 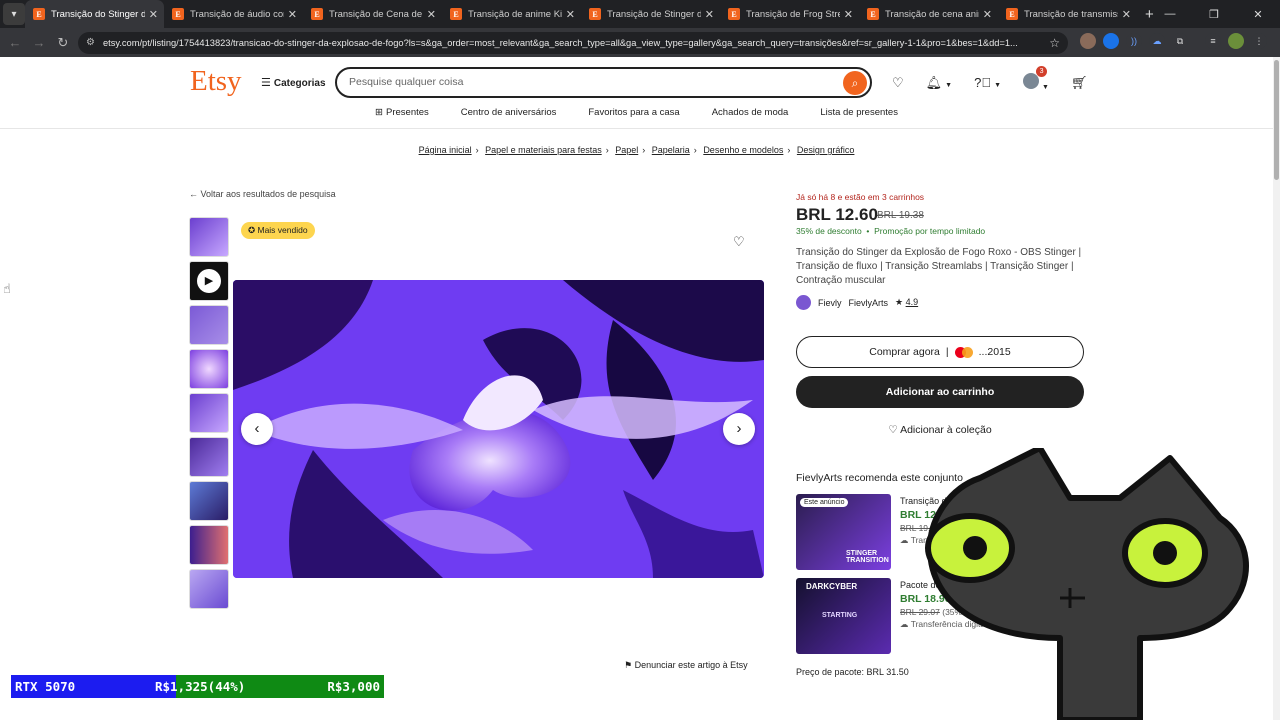 I want to click on breadcrumb-link: Papelaria, so click(x=671, y=150).